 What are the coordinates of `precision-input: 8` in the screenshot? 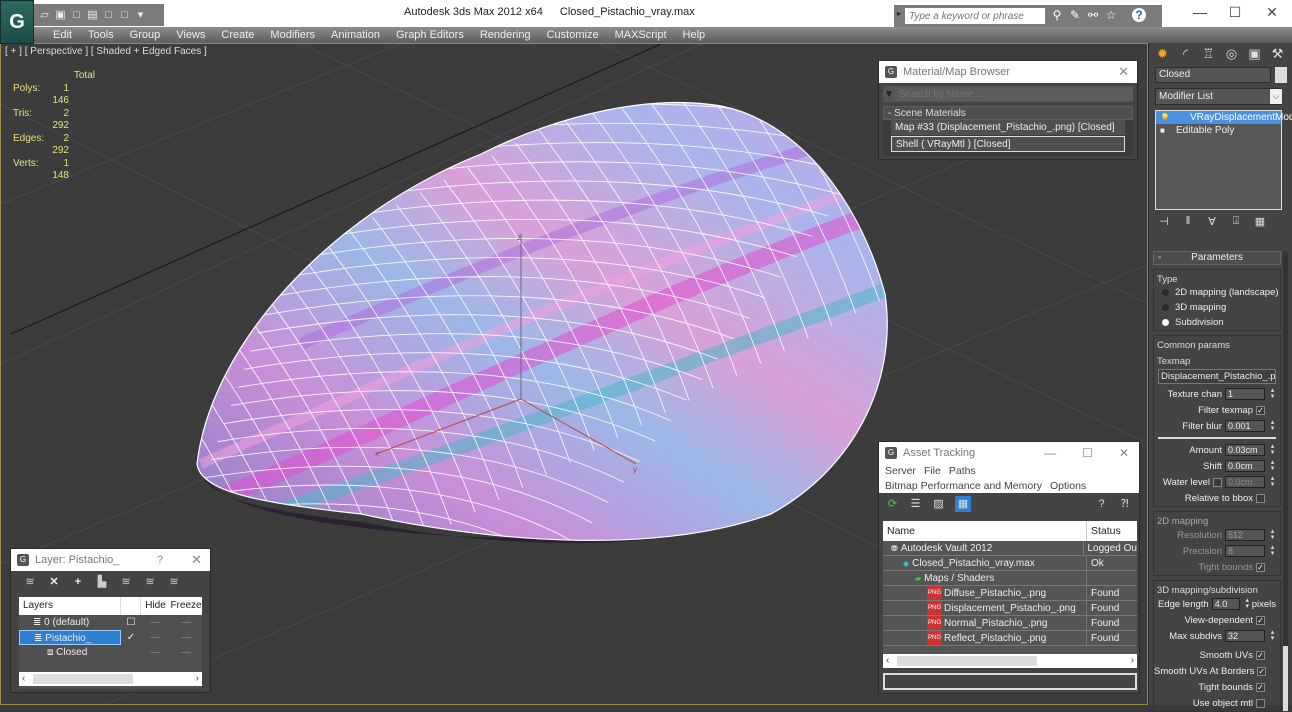 It's located at (1245, 551).